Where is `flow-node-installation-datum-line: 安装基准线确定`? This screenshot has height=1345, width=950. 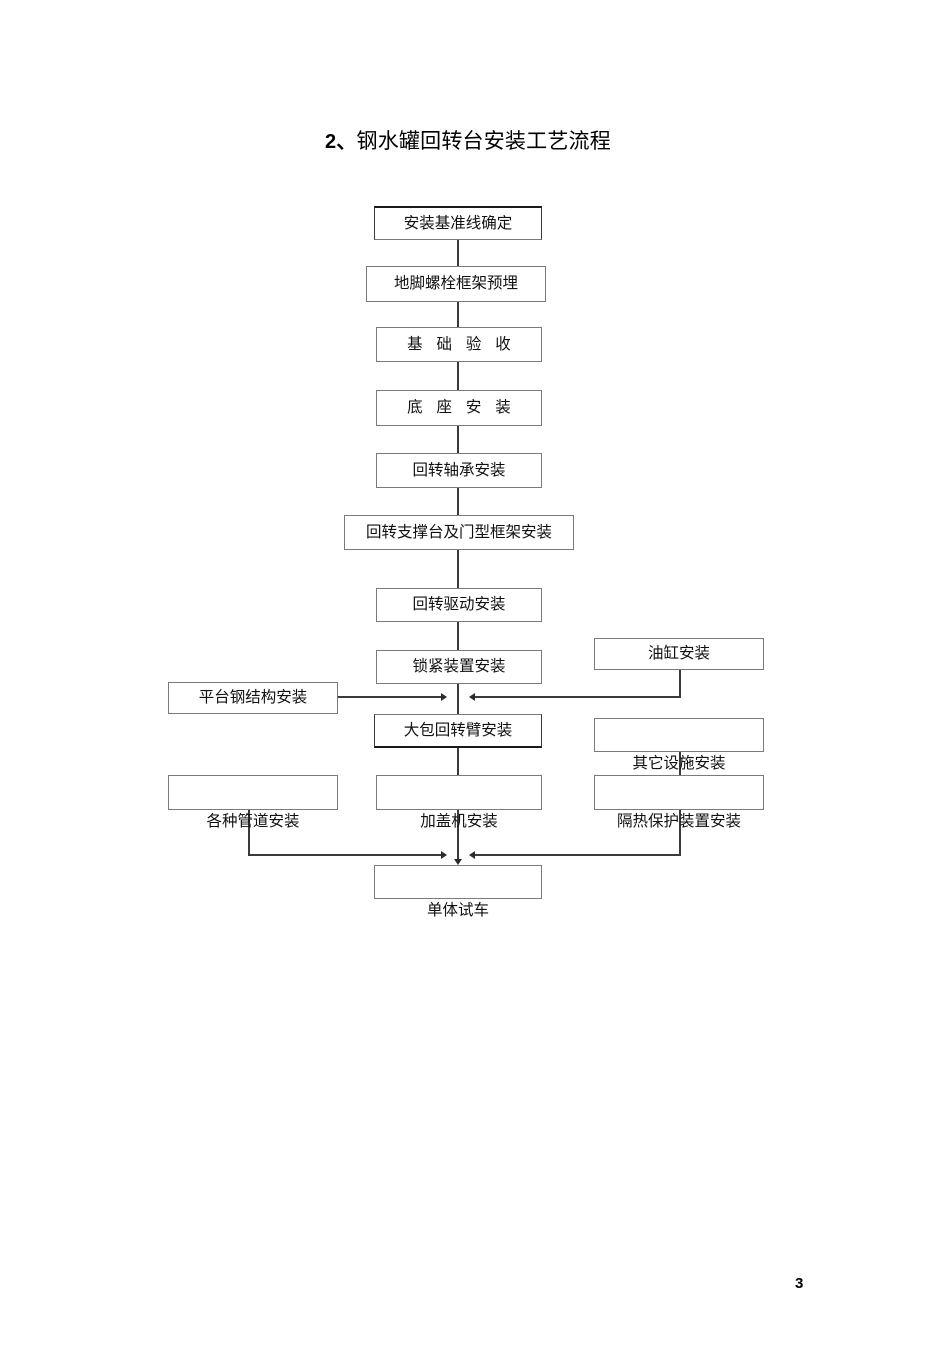 flow-node-installation-datum-line: 安装基准线确定 is located at coordinates (458, 223).